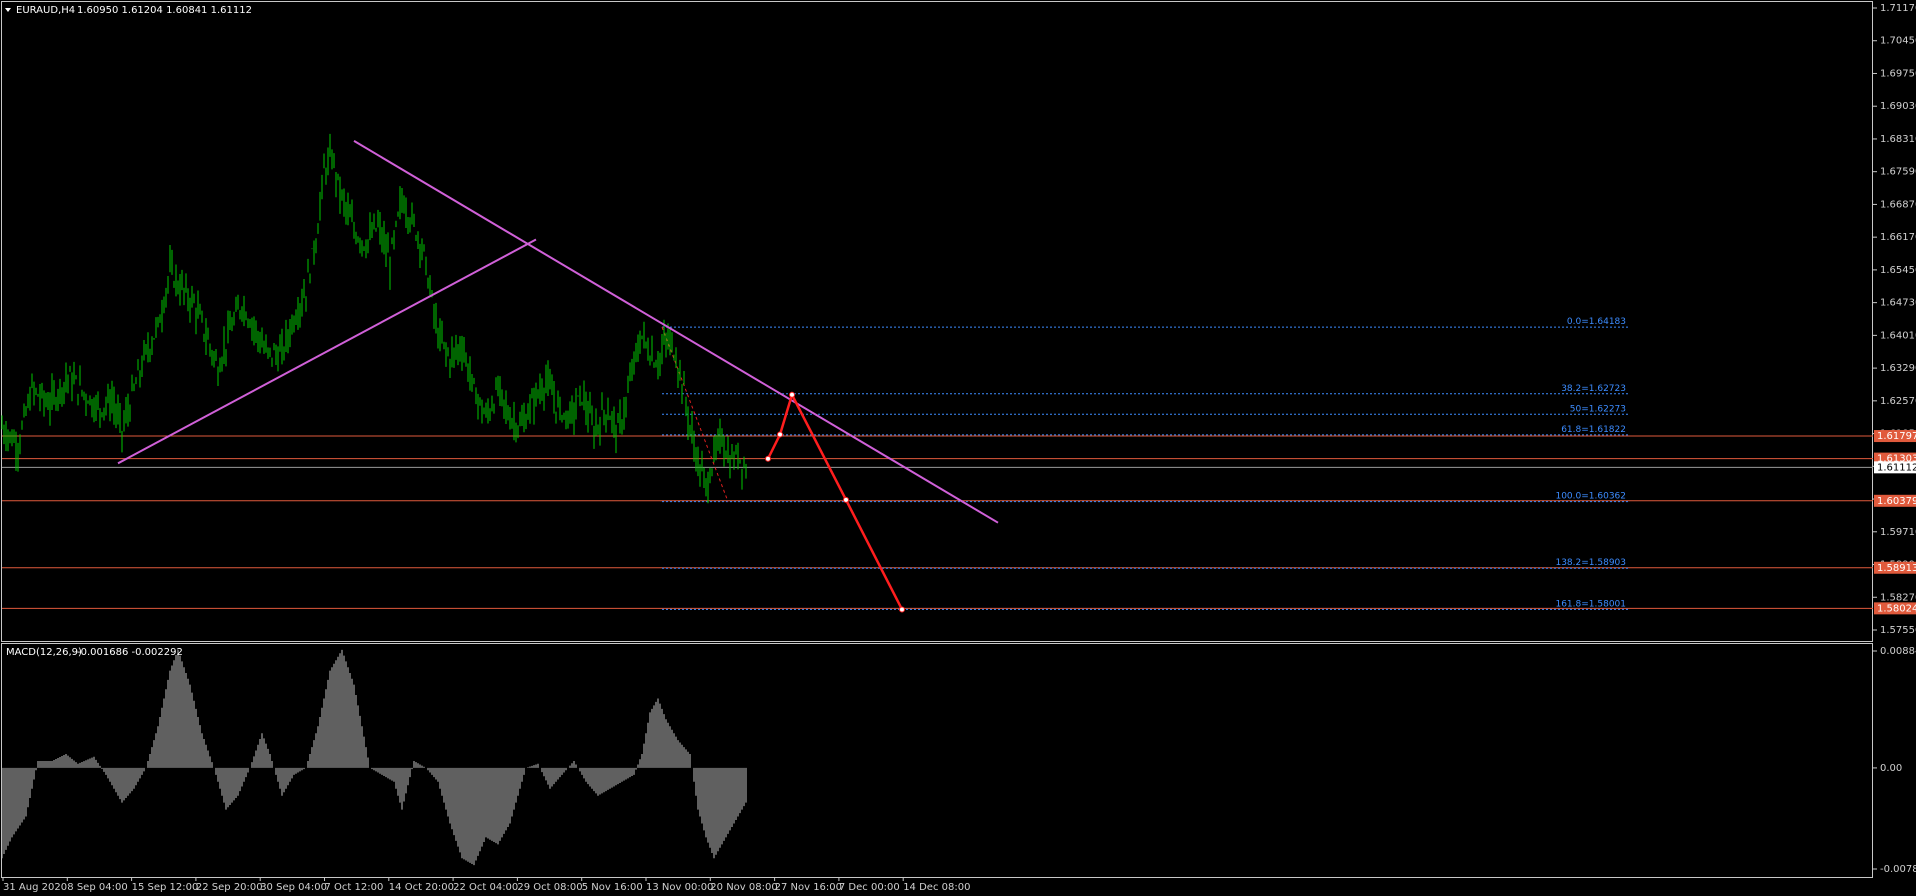  What do you see at coordinates (44, 652) in the screenshot?
I see `macd-label: MACD(12,26,9)` at bounding box center [44, 652].